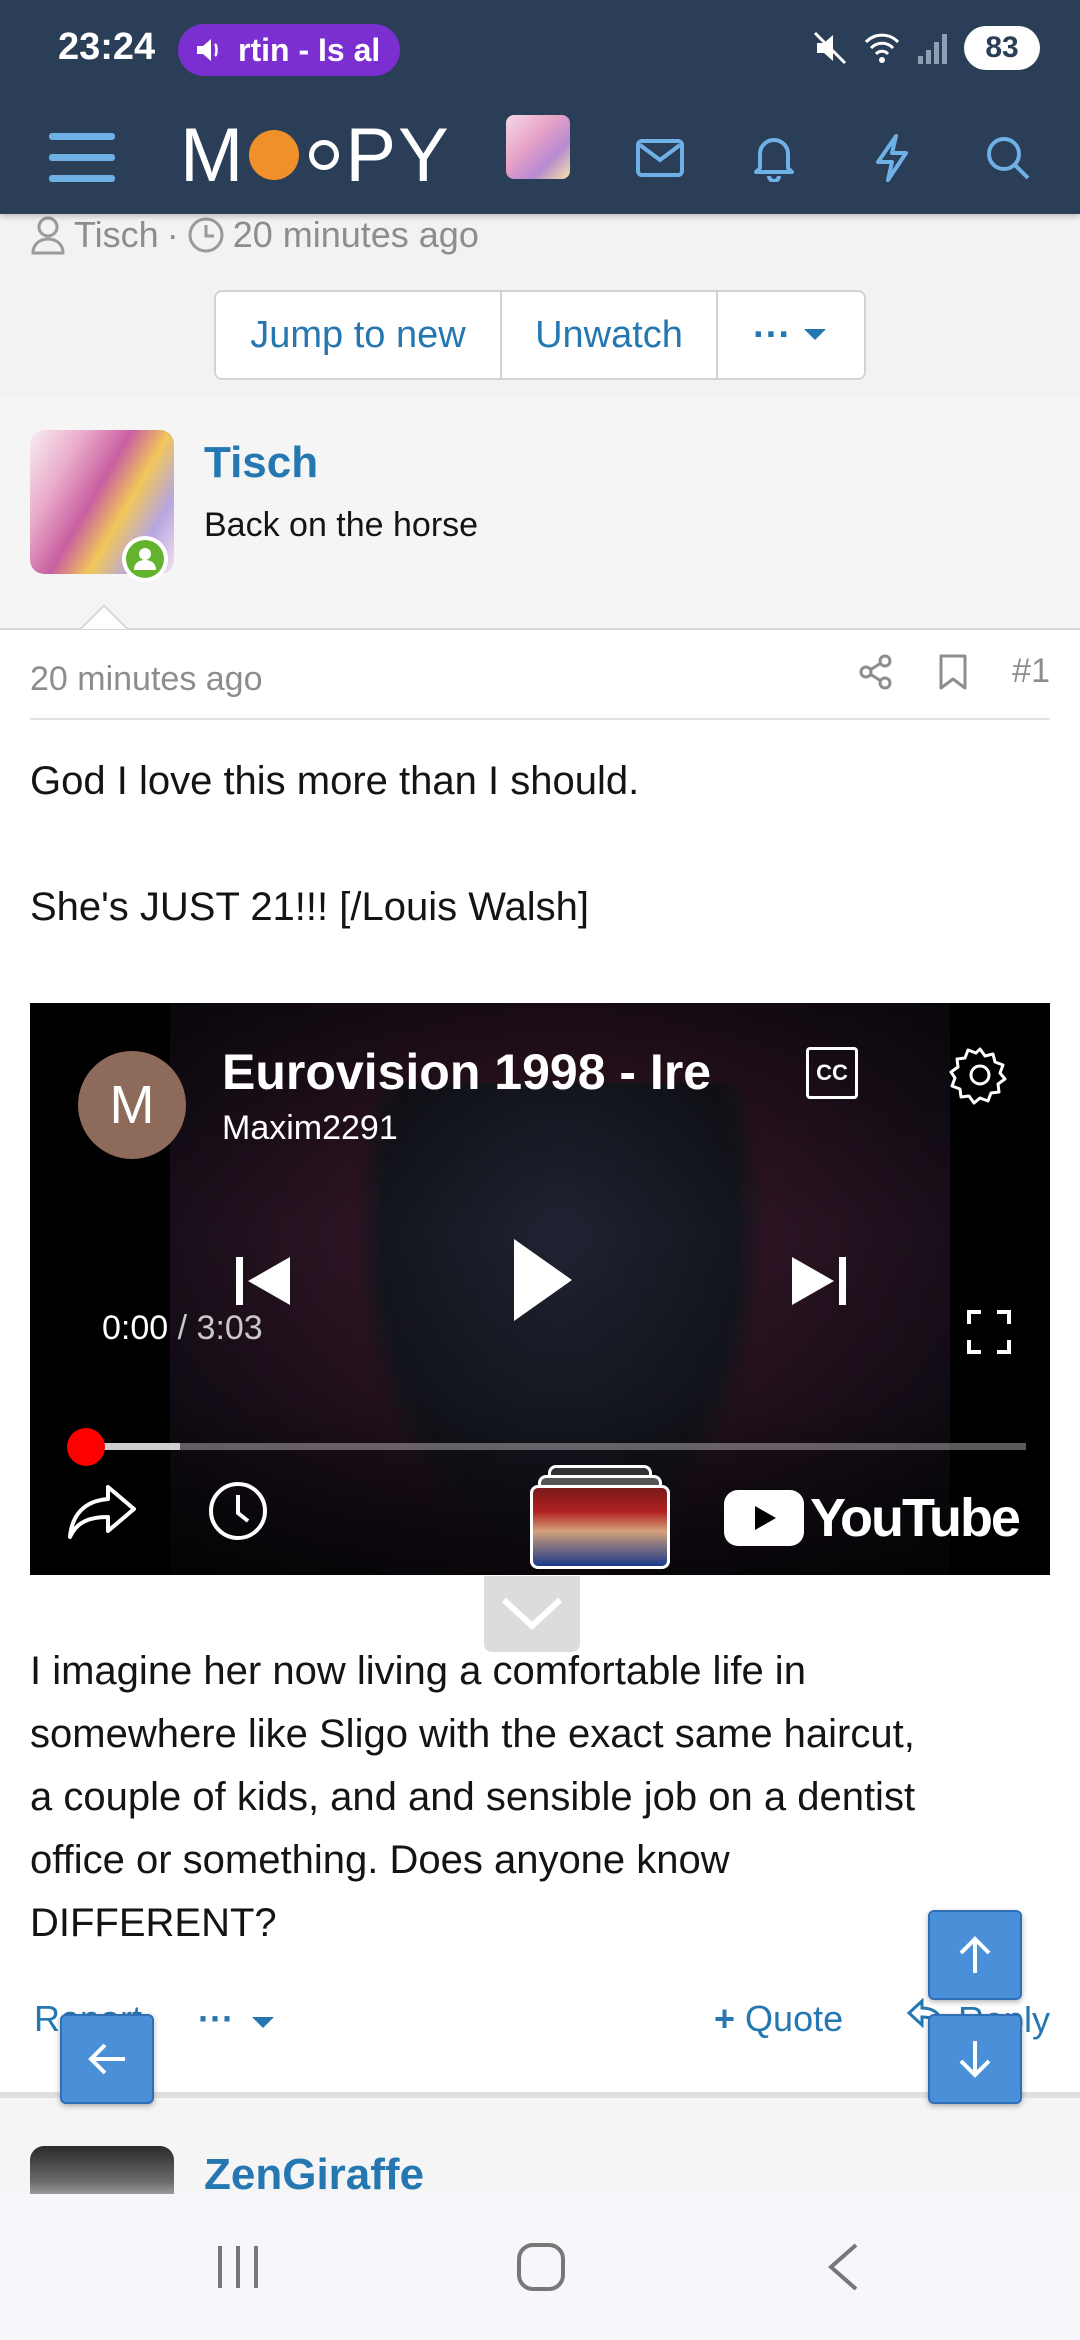 This screenshot has width=1080, height=2340. What do you see at coordinates (146, 679) in the screenshot?
I see `post-time: 20 minutes ago` at bounding box center [146, 679].